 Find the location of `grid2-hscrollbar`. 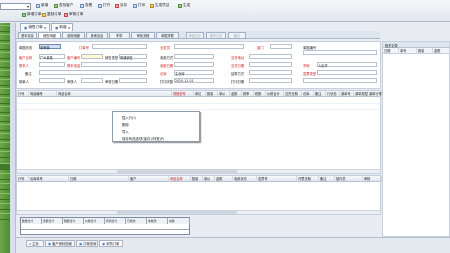

grid2-hscrollbar is located at coordinates (198, 212).